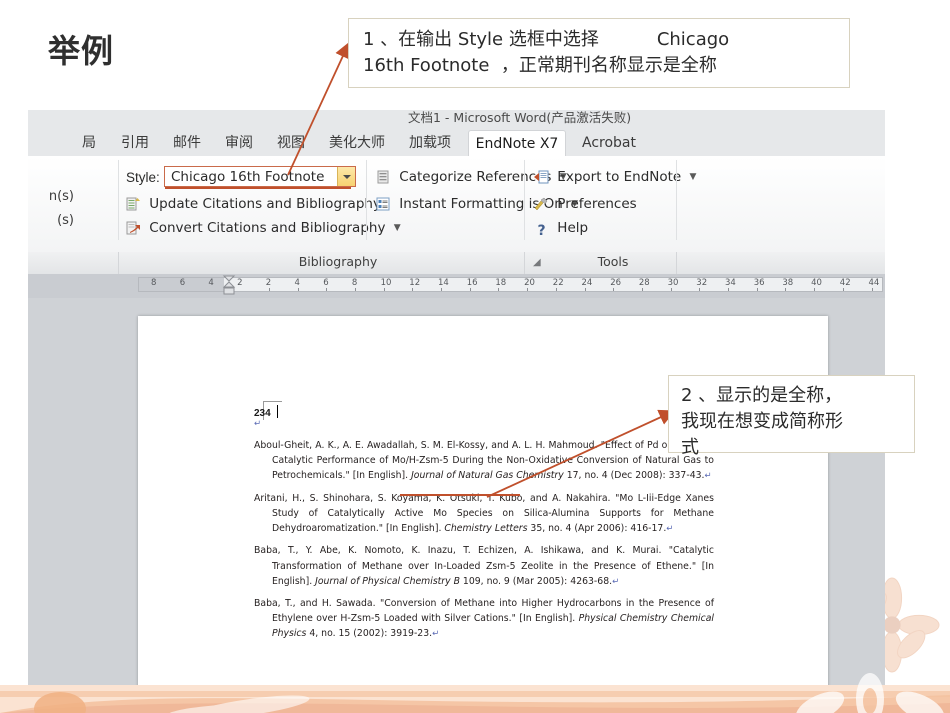 Image resolution: width=950 pixels, height=713 pixels. Describe the element at coordinates (253, 204) in the screenshot. I see `update-citations-button: Update Citations and Bibliography` at that location.